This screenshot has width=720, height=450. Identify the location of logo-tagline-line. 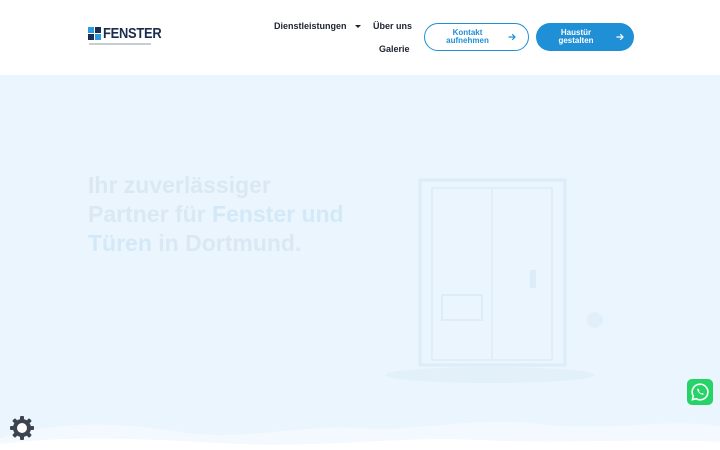
(120, 44).